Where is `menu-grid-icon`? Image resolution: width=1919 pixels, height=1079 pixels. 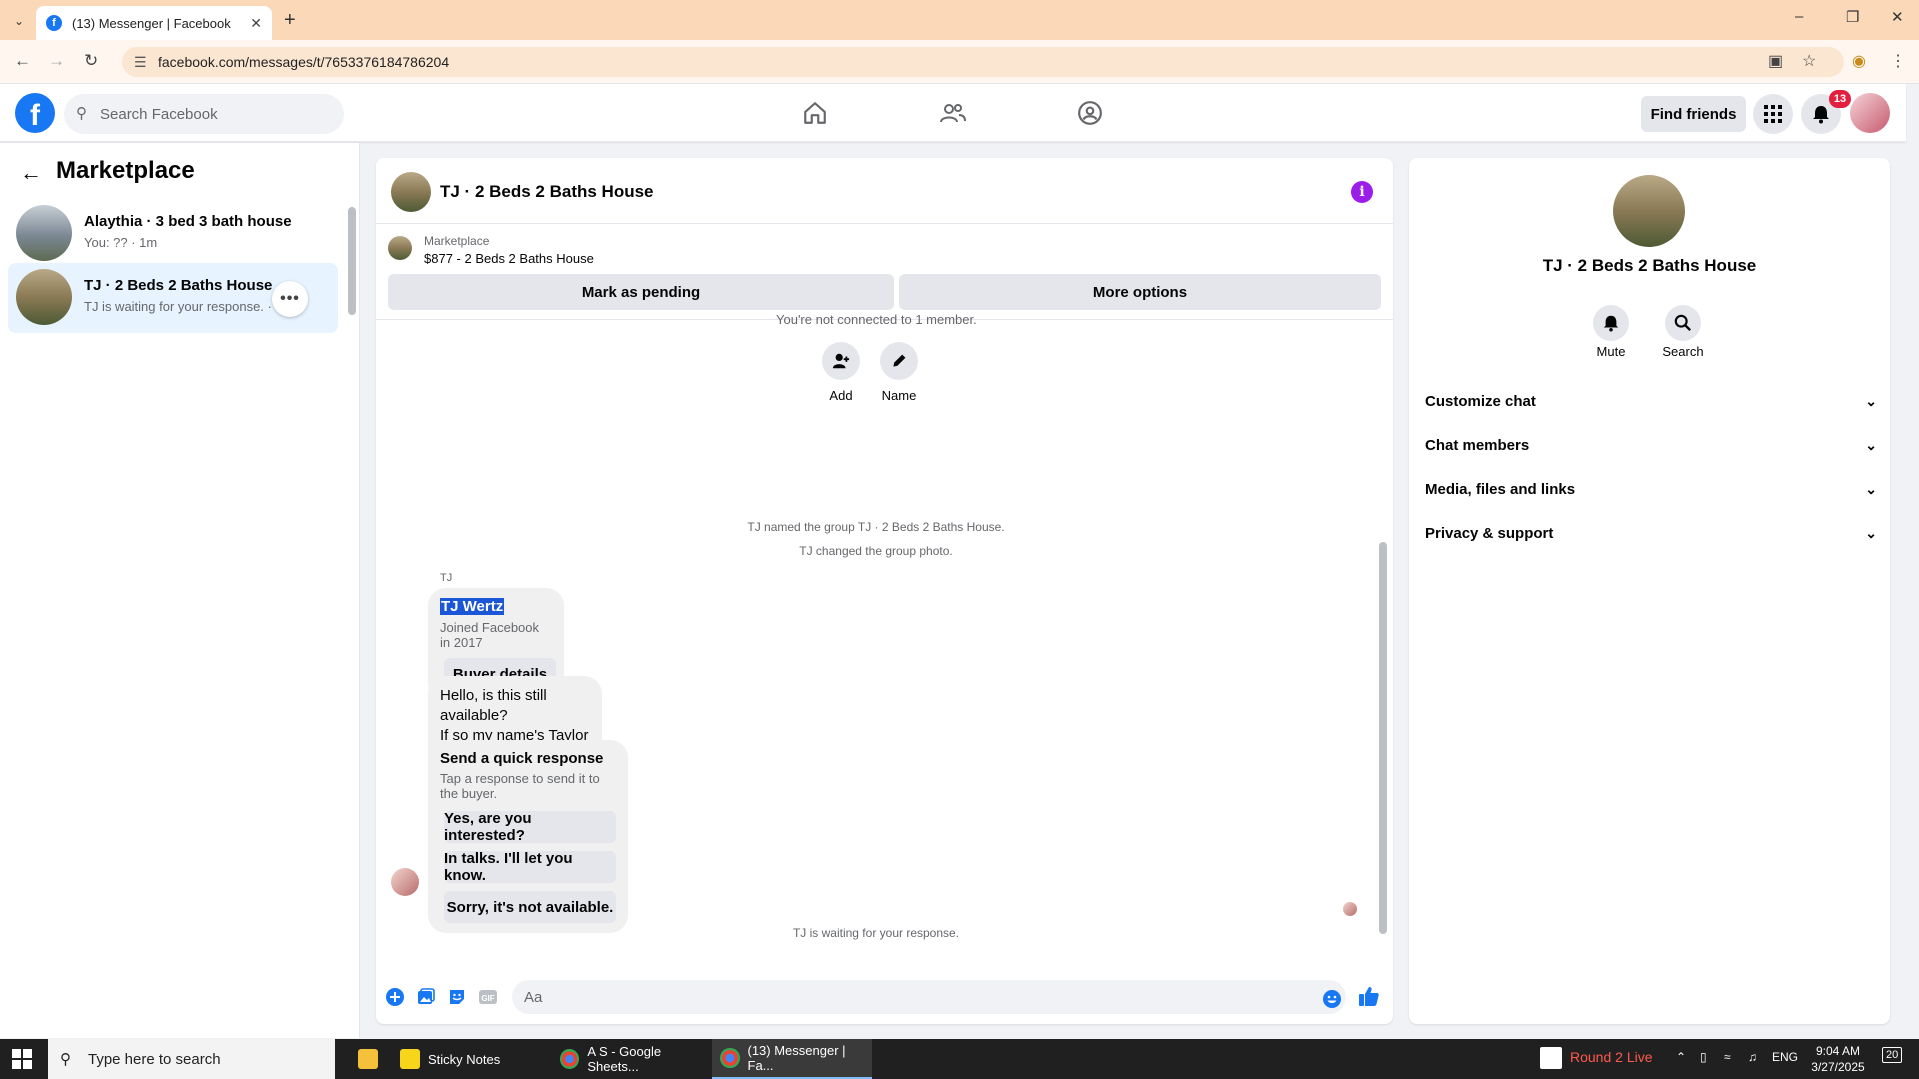 menu-grid-icon is located at coordinates (1773, 114).